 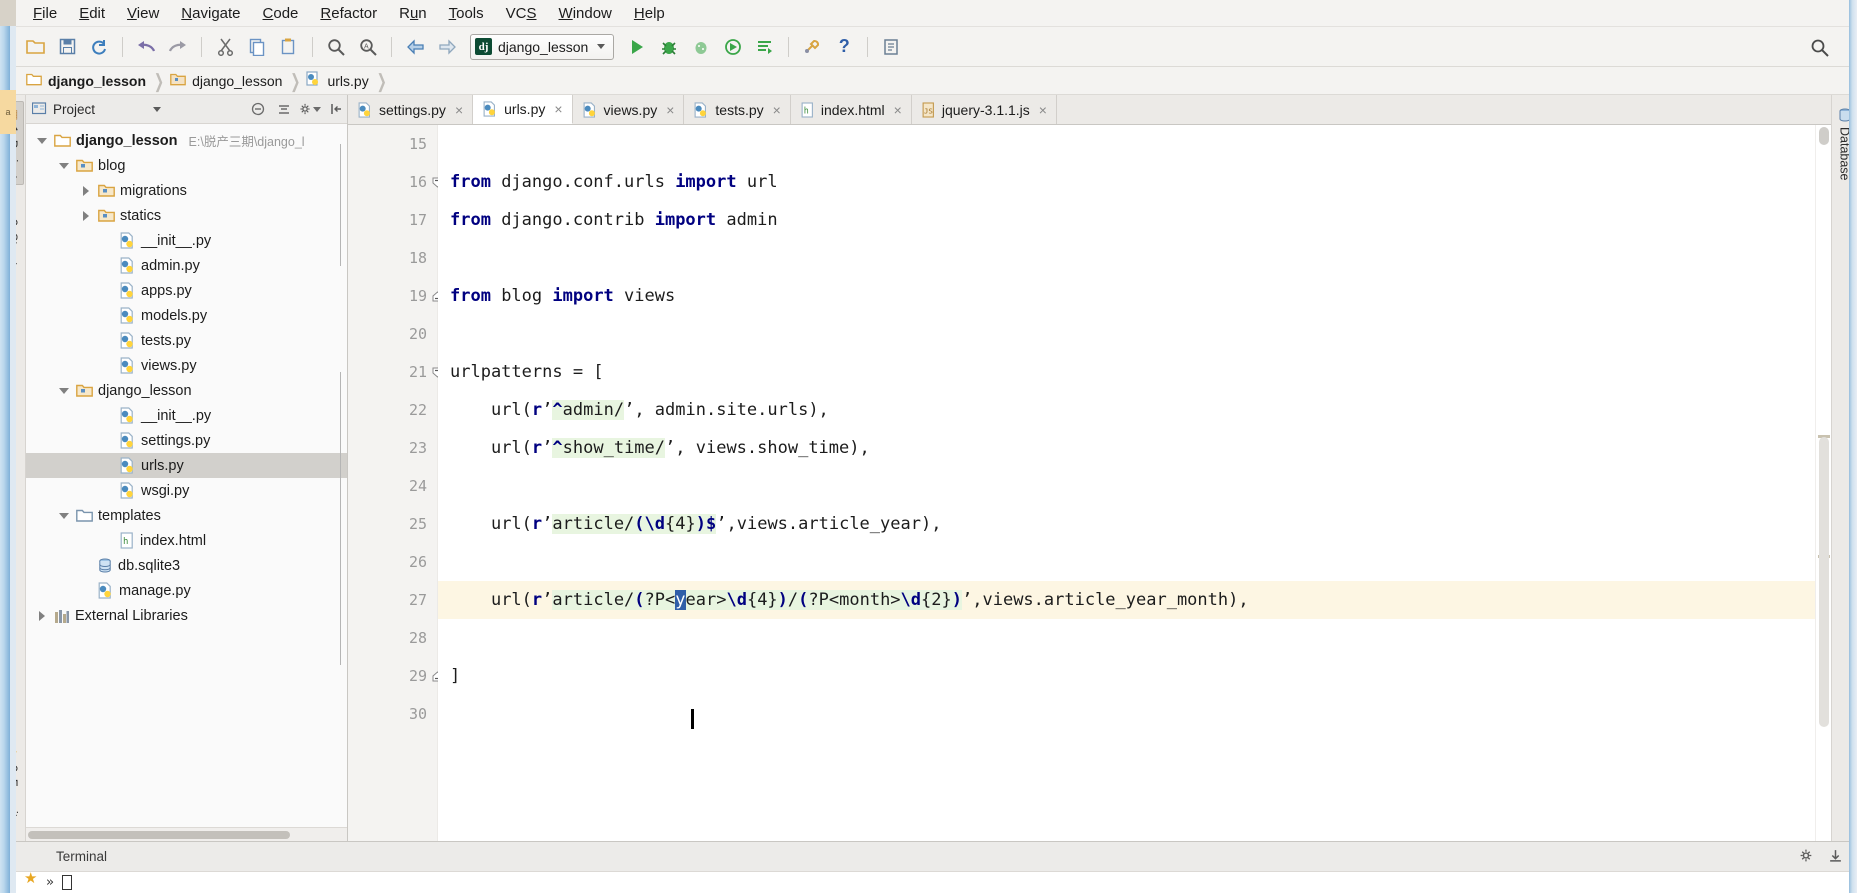 I want to click on tree-node-db-sqlite3: db.sqlite3, so click(x=186, y=565).